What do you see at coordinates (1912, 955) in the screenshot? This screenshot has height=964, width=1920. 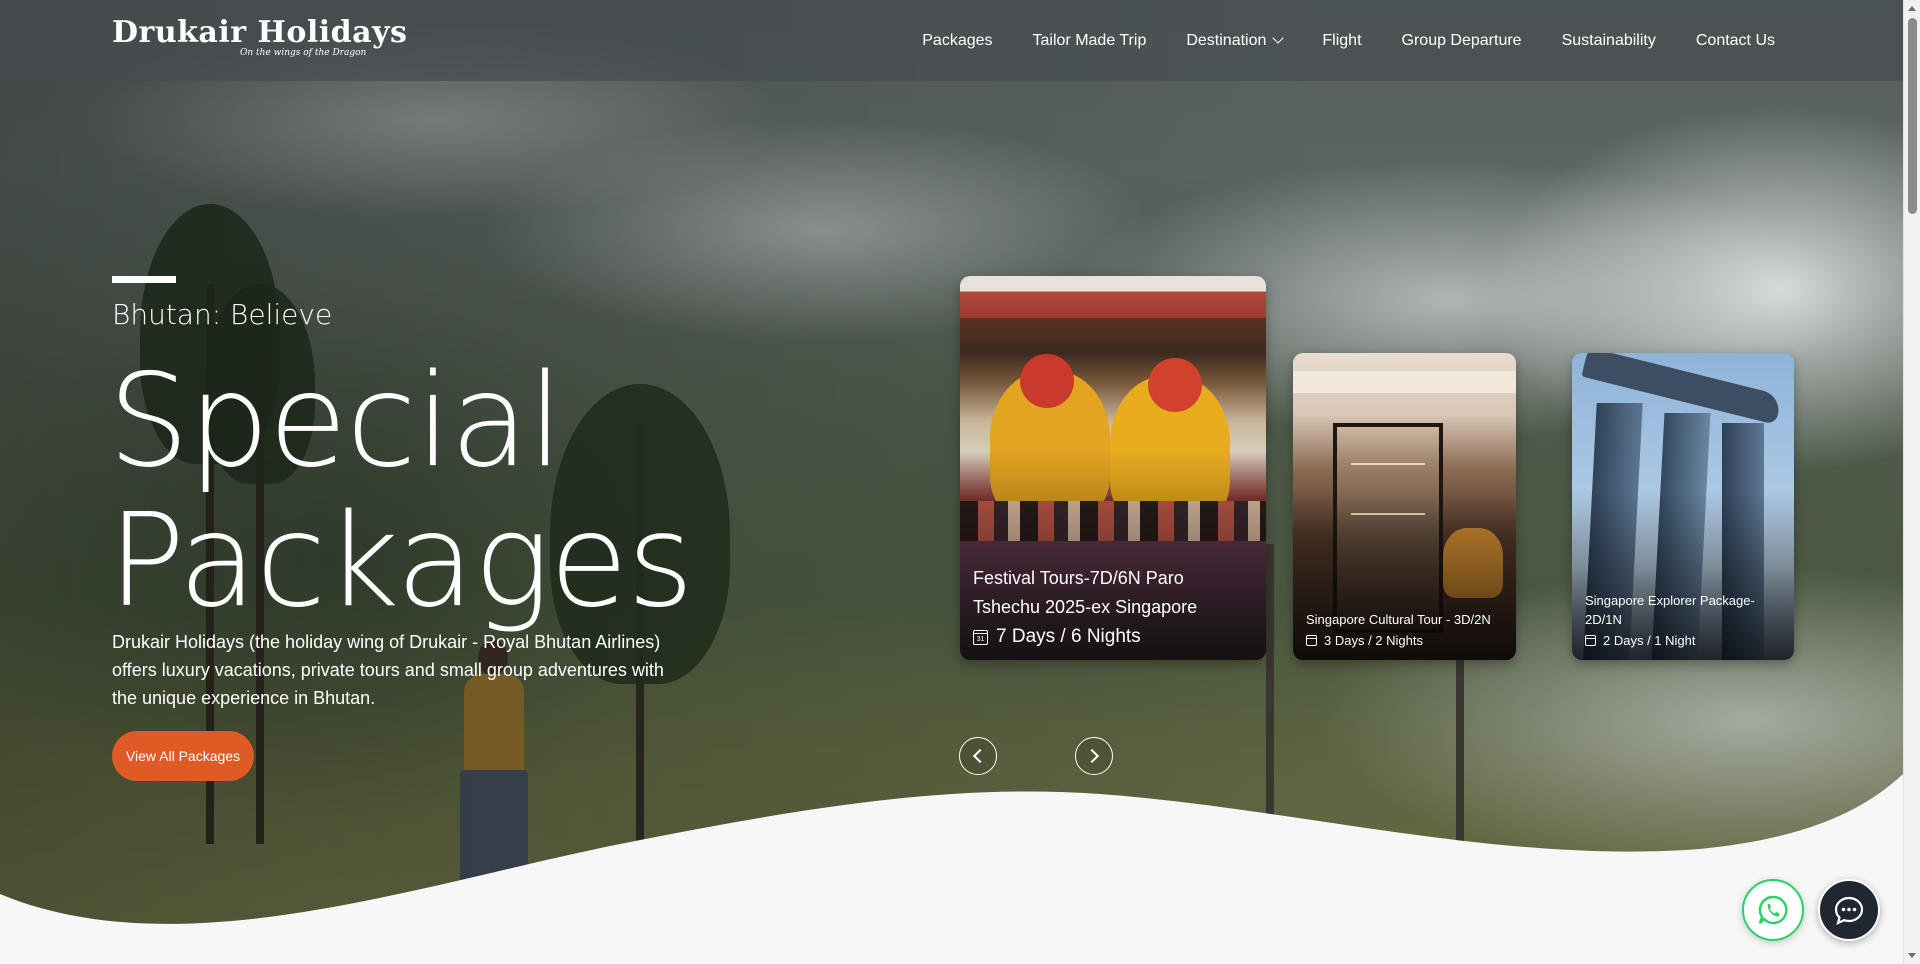 I see `scroll-down-icon` at bounding box center [1912, 955].